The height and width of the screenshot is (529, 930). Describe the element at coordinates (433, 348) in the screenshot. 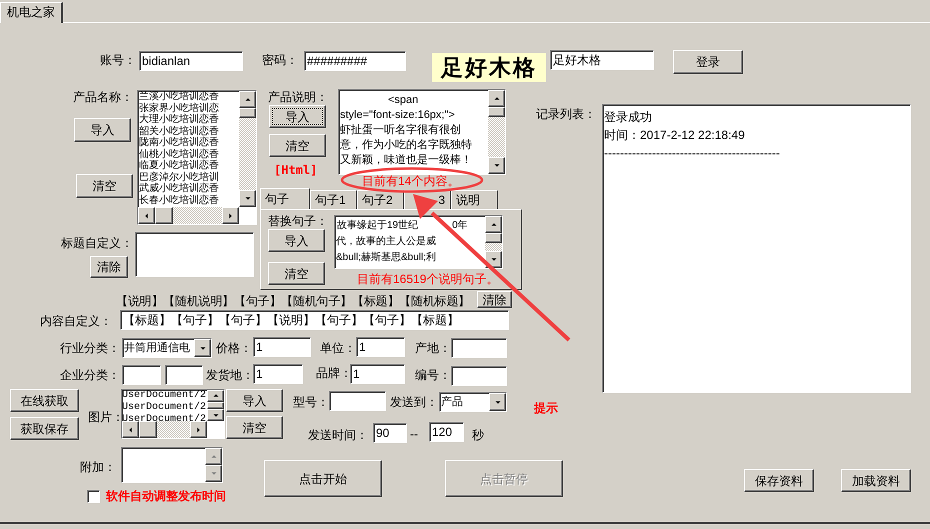

I see `field-label: 产地：` at that location.